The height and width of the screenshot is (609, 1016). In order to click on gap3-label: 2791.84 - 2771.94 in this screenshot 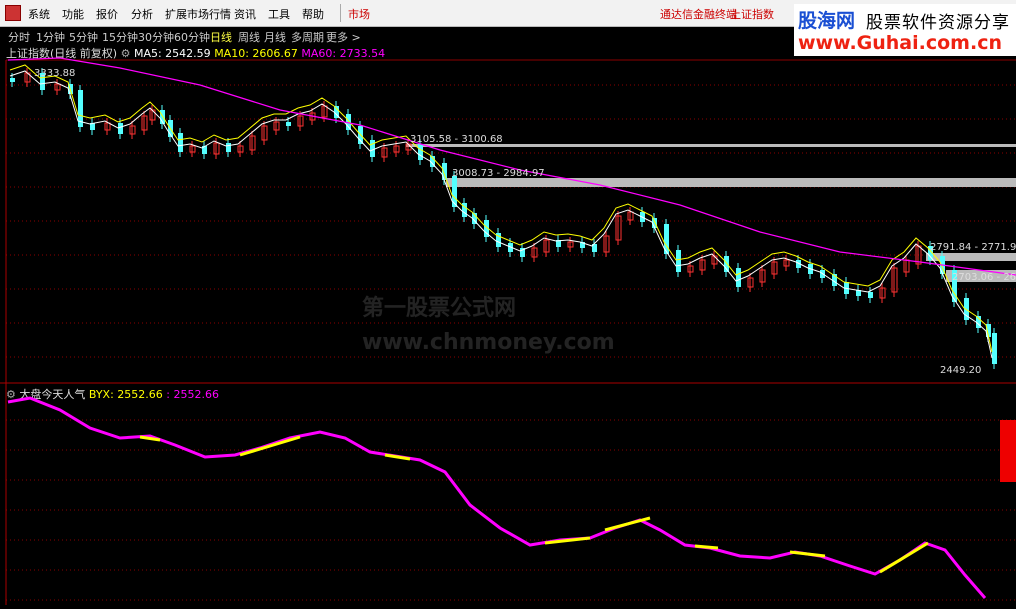, I will do `click(973, 247)`.